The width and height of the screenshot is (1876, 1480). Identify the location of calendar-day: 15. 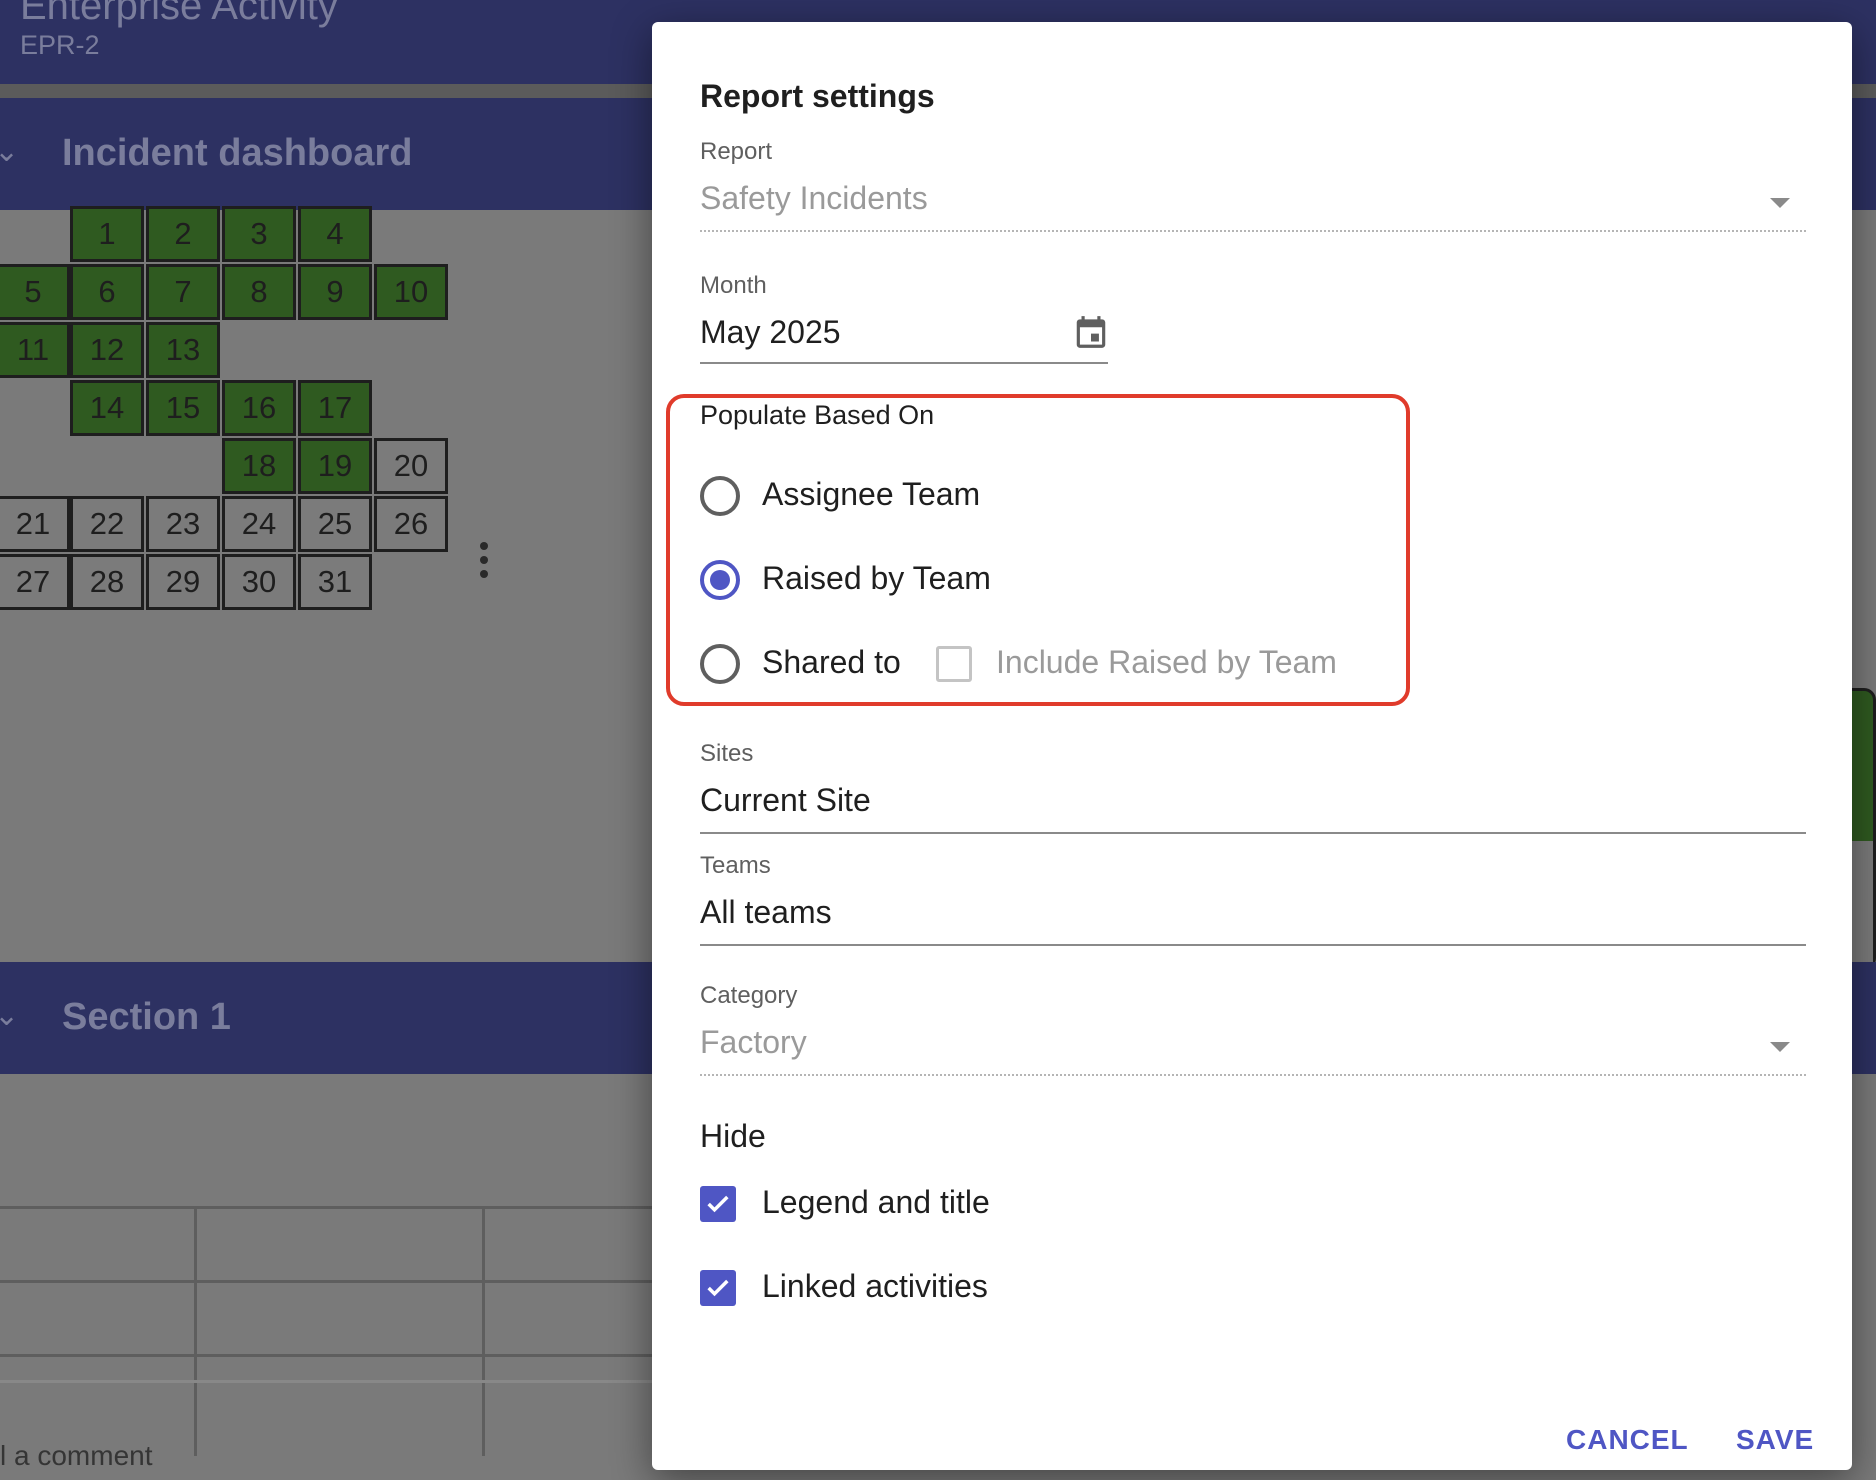
(183, 408).